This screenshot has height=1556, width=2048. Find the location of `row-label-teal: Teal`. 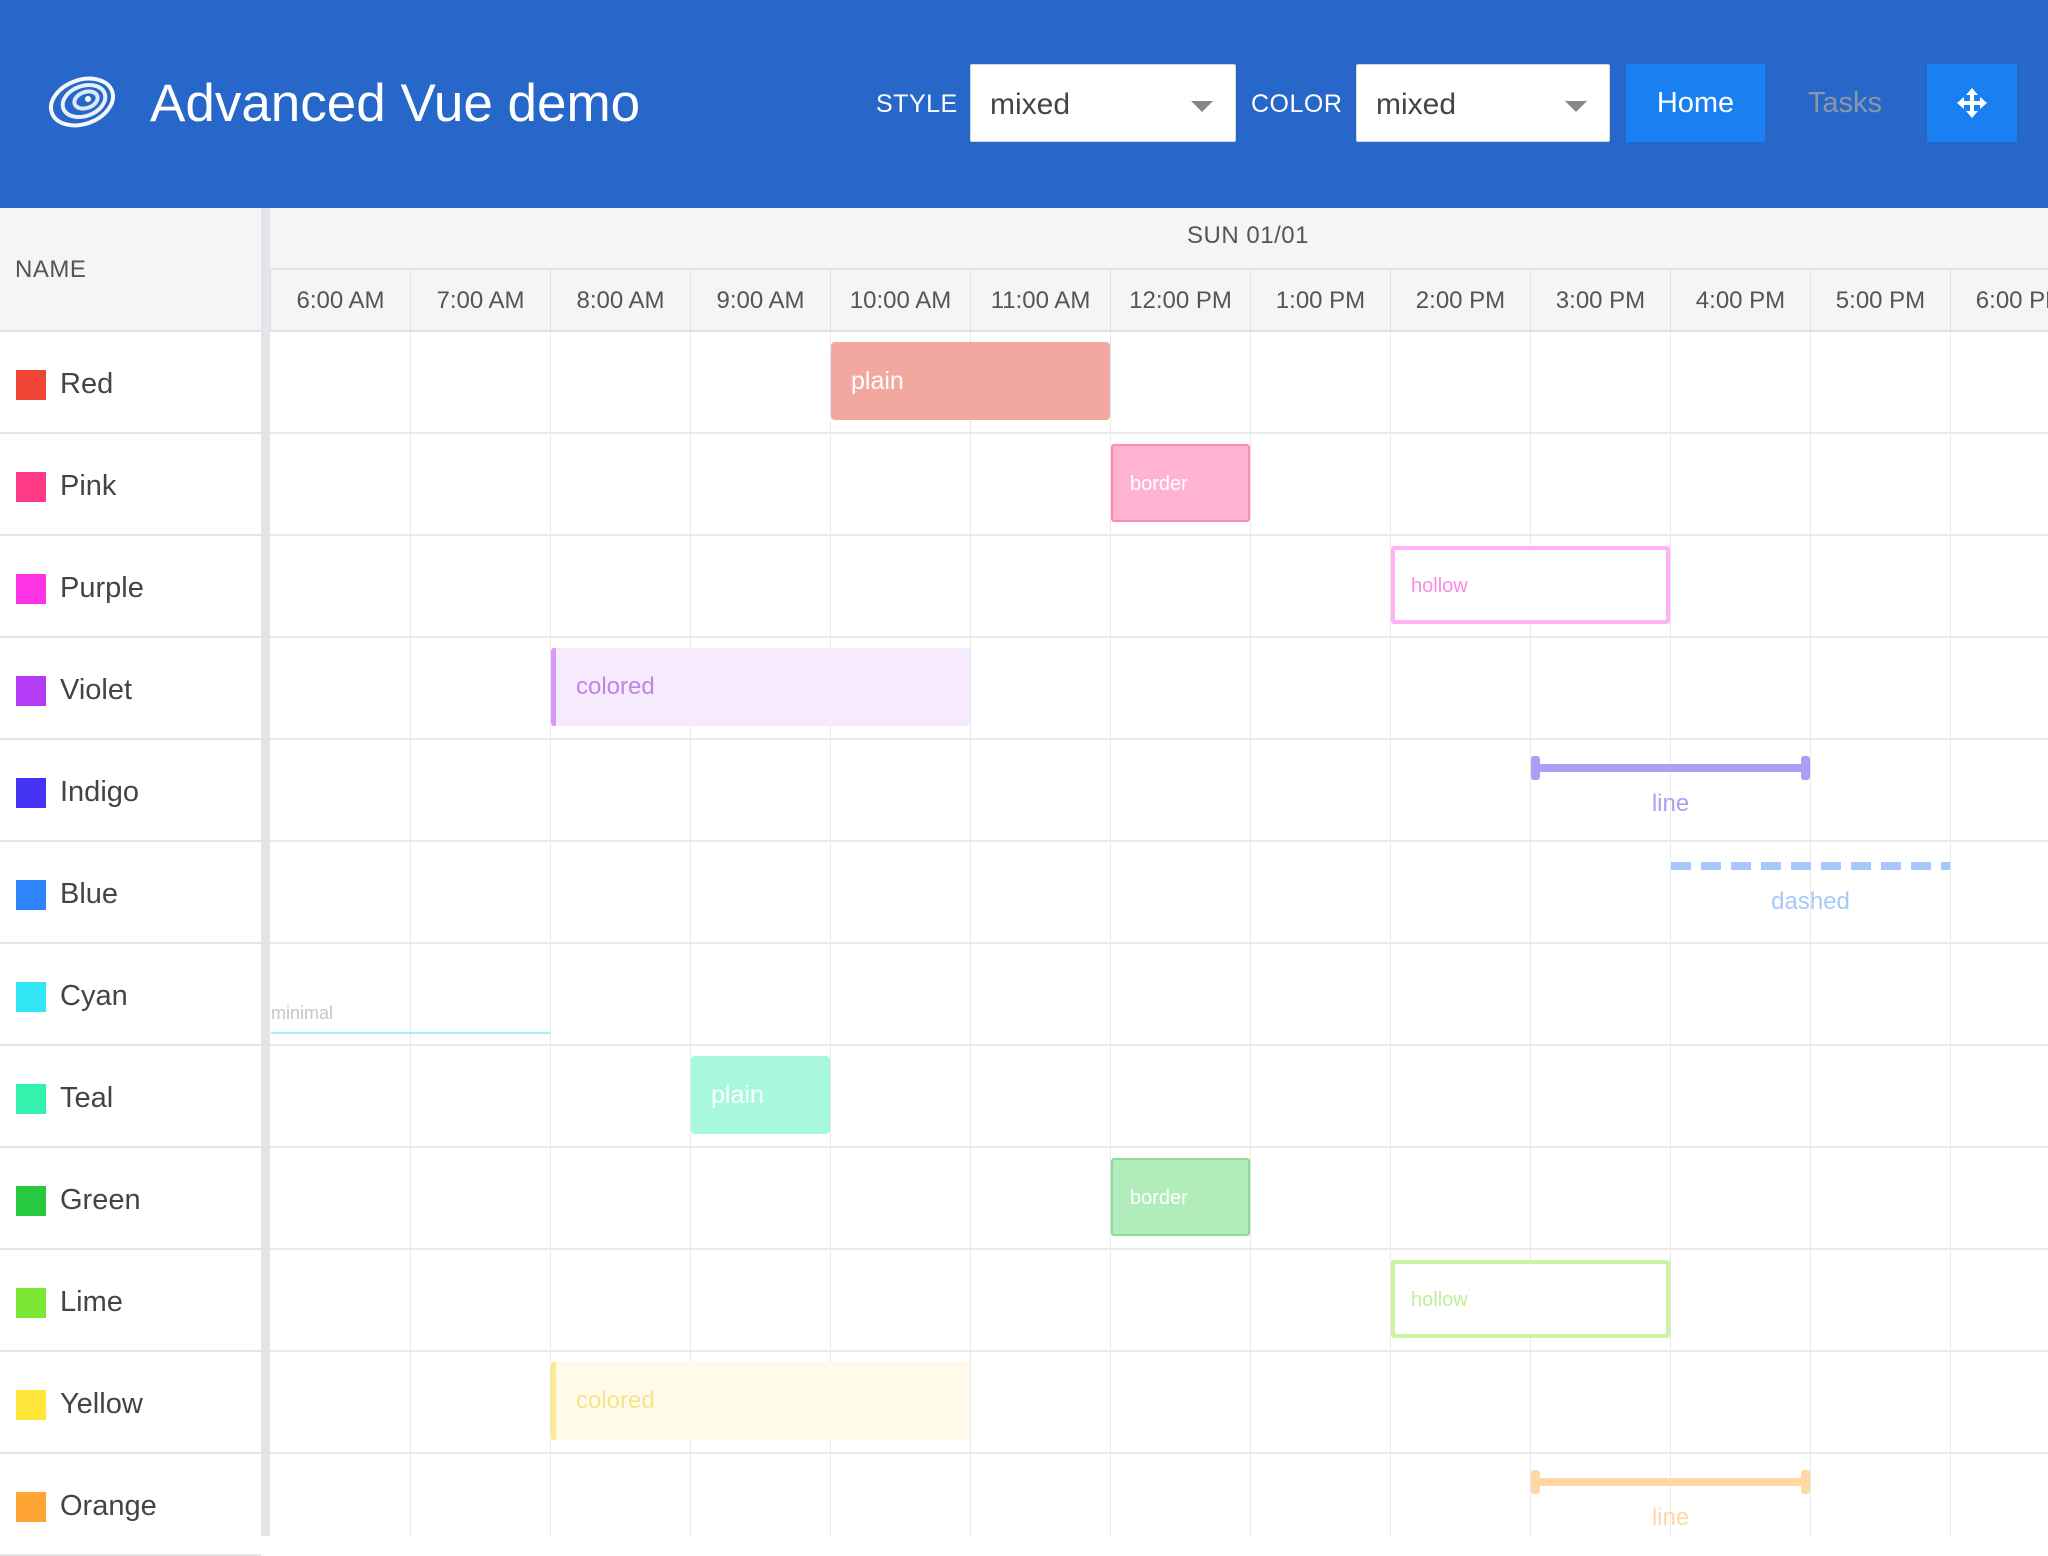

row-label-teal: Teal is located at coordinates (130, 1097).